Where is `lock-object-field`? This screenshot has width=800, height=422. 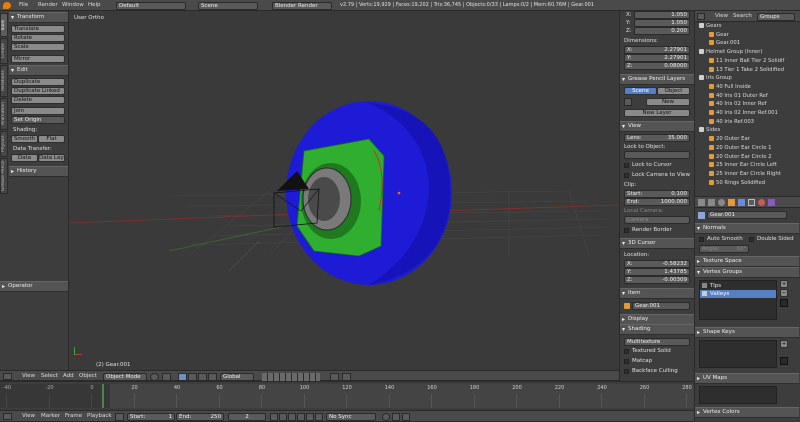 lock-object-field is located at coordinates (657, 155).